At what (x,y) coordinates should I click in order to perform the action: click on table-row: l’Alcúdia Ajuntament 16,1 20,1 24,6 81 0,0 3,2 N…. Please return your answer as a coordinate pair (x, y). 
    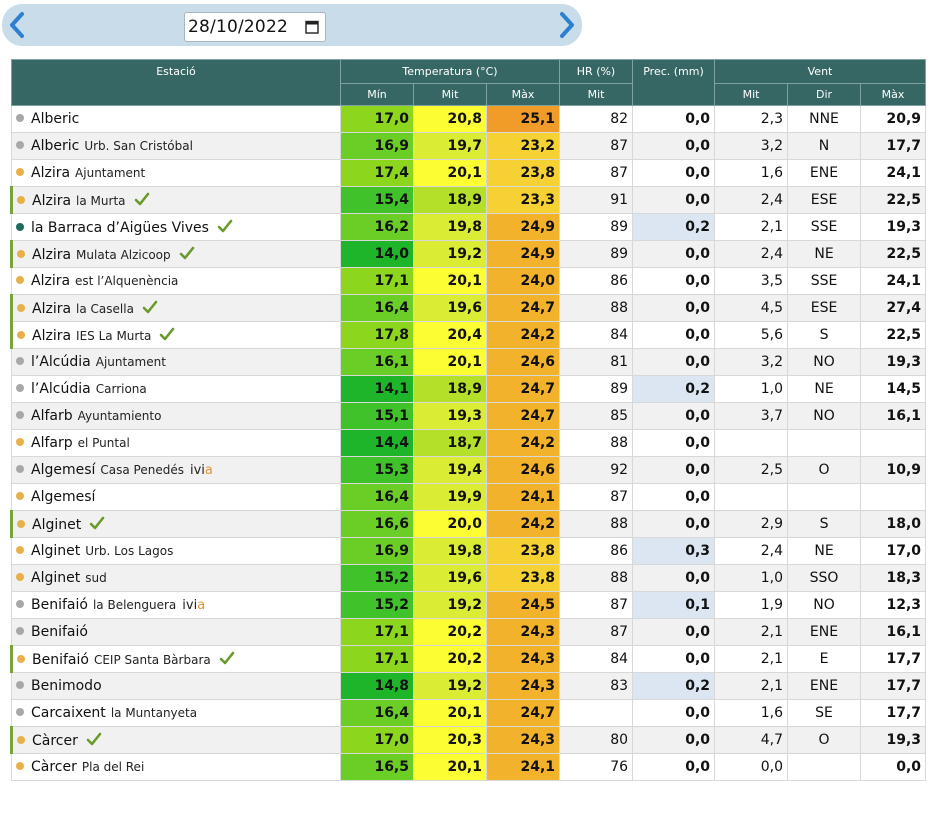
    Looking at the image, I should click on (469, 362).